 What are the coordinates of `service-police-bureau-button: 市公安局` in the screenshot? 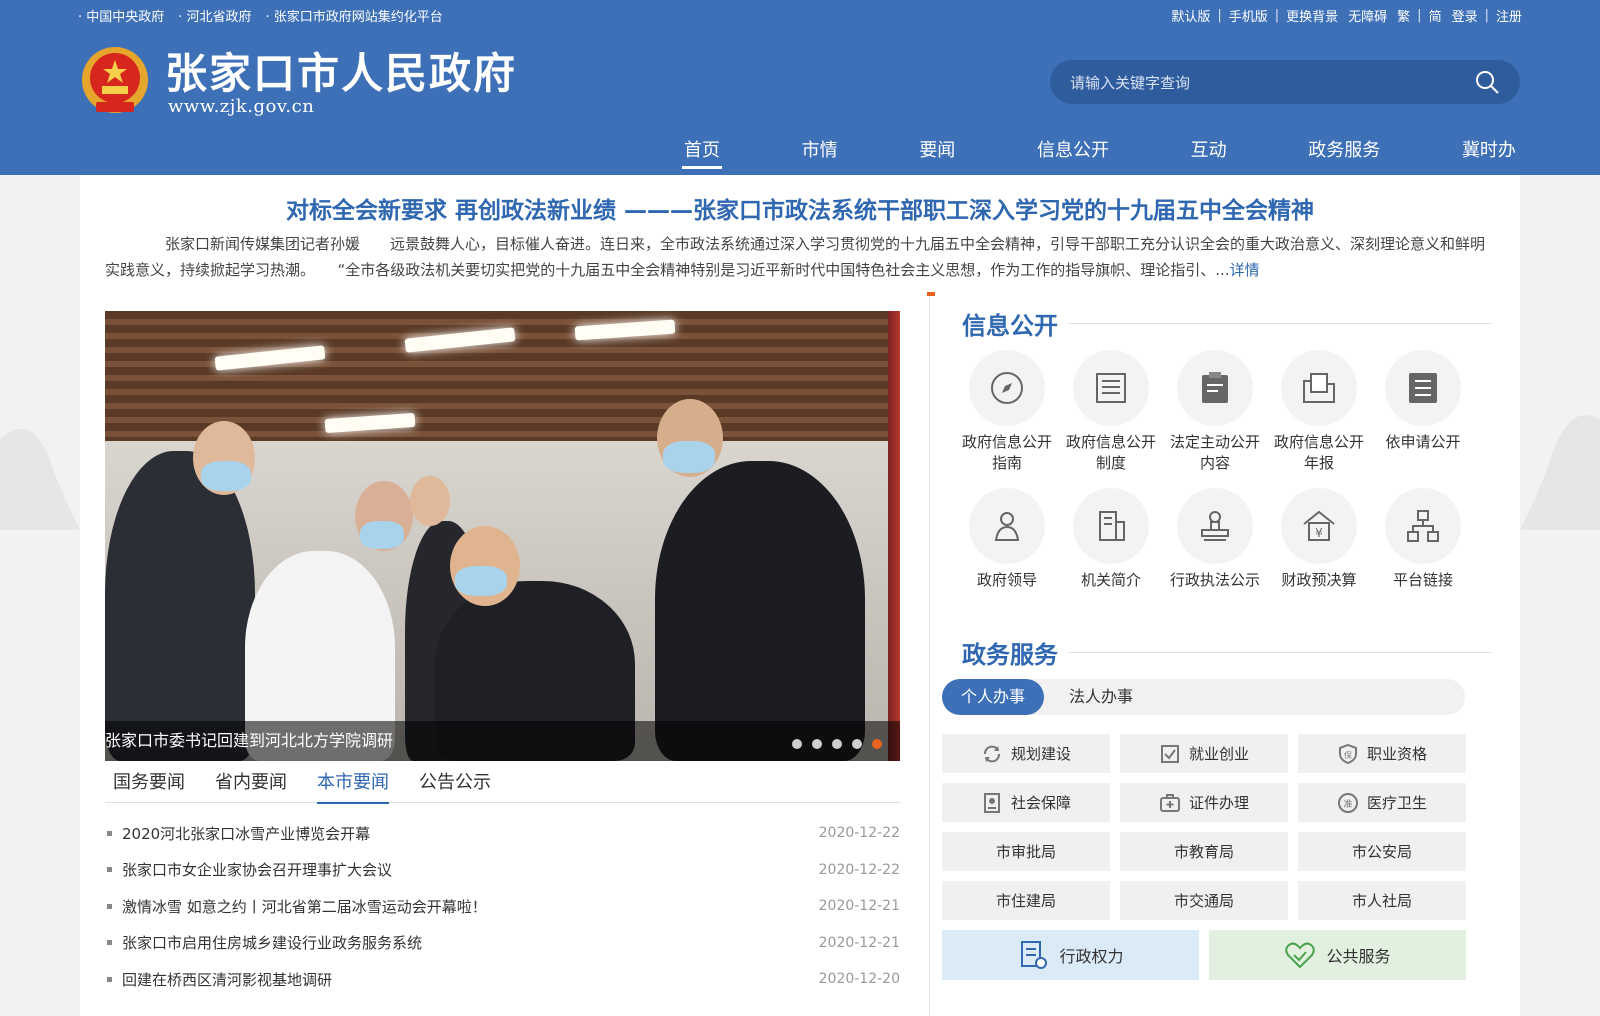 It's located at (1382, 851).